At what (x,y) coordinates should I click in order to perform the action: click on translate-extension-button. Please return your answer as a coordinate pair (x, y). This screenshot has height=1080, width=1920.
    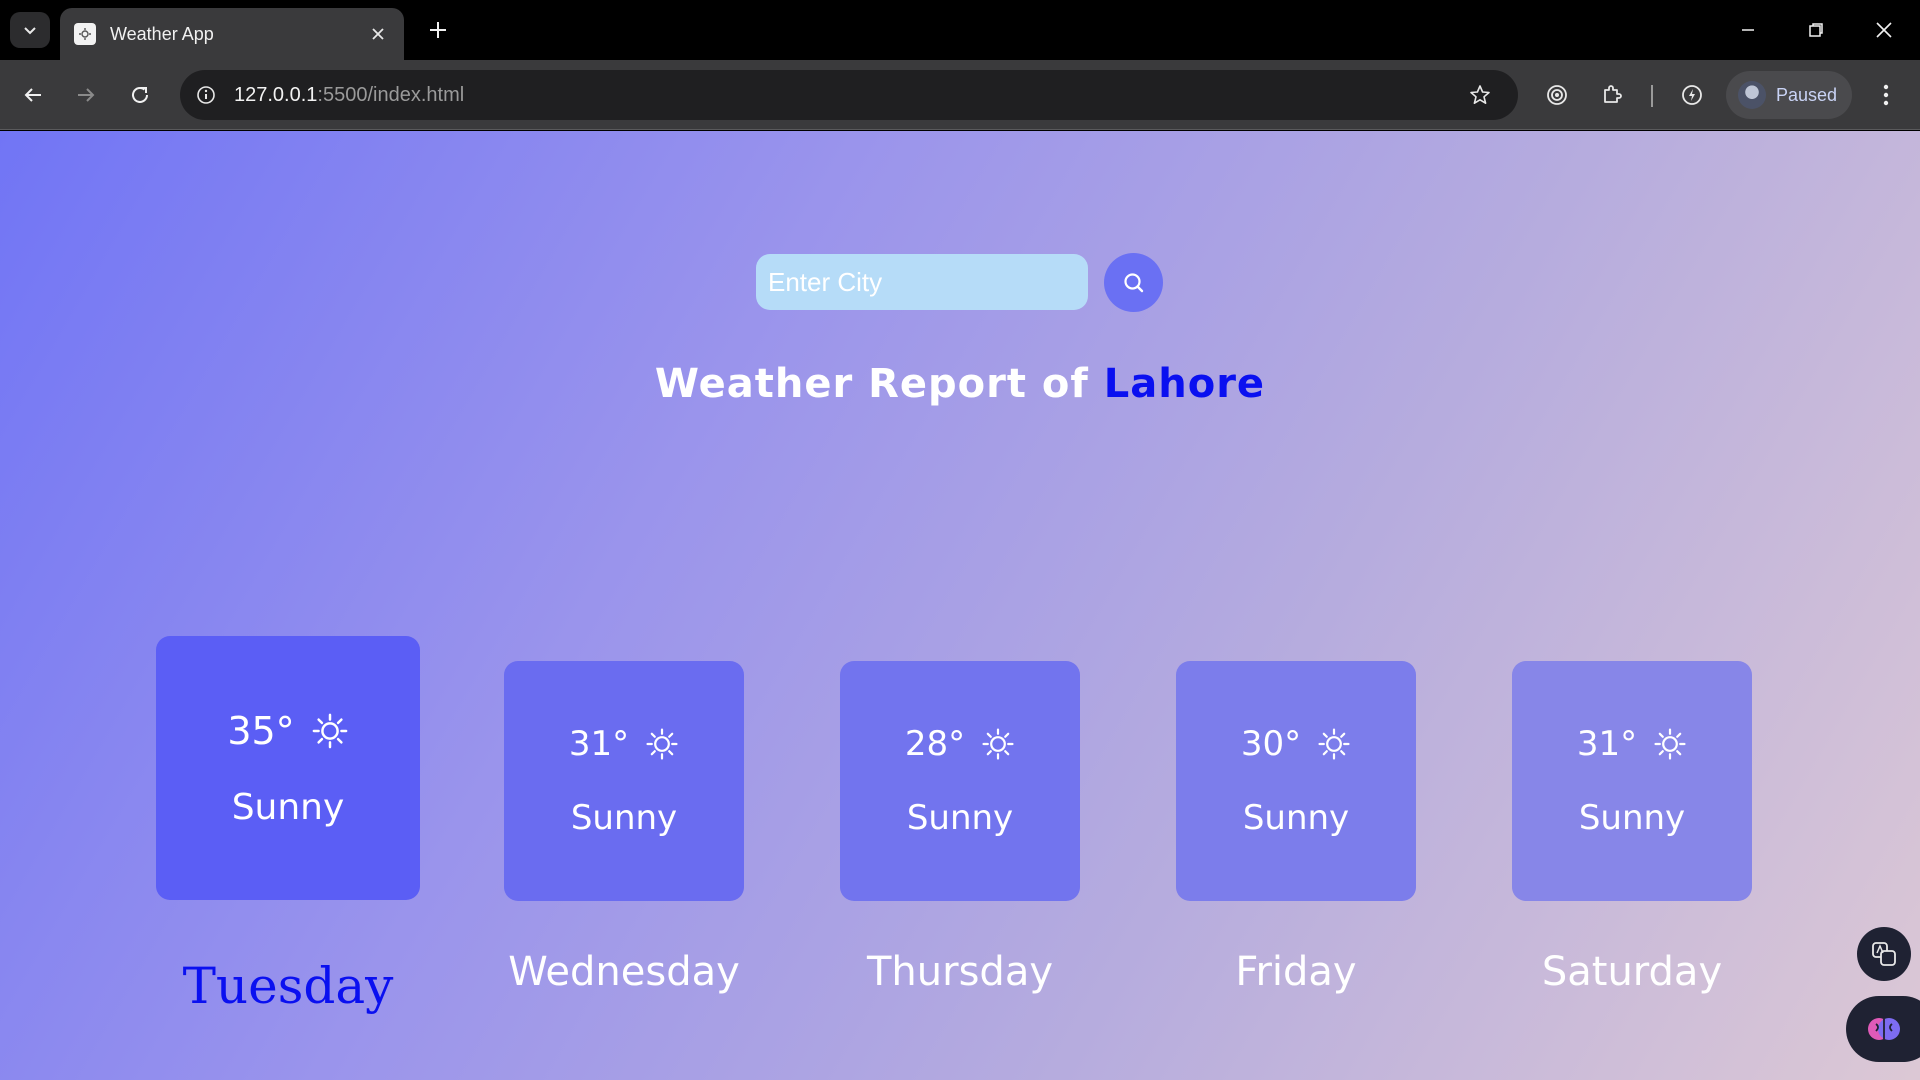
    Looking at the image, I should click on (1884, 954).